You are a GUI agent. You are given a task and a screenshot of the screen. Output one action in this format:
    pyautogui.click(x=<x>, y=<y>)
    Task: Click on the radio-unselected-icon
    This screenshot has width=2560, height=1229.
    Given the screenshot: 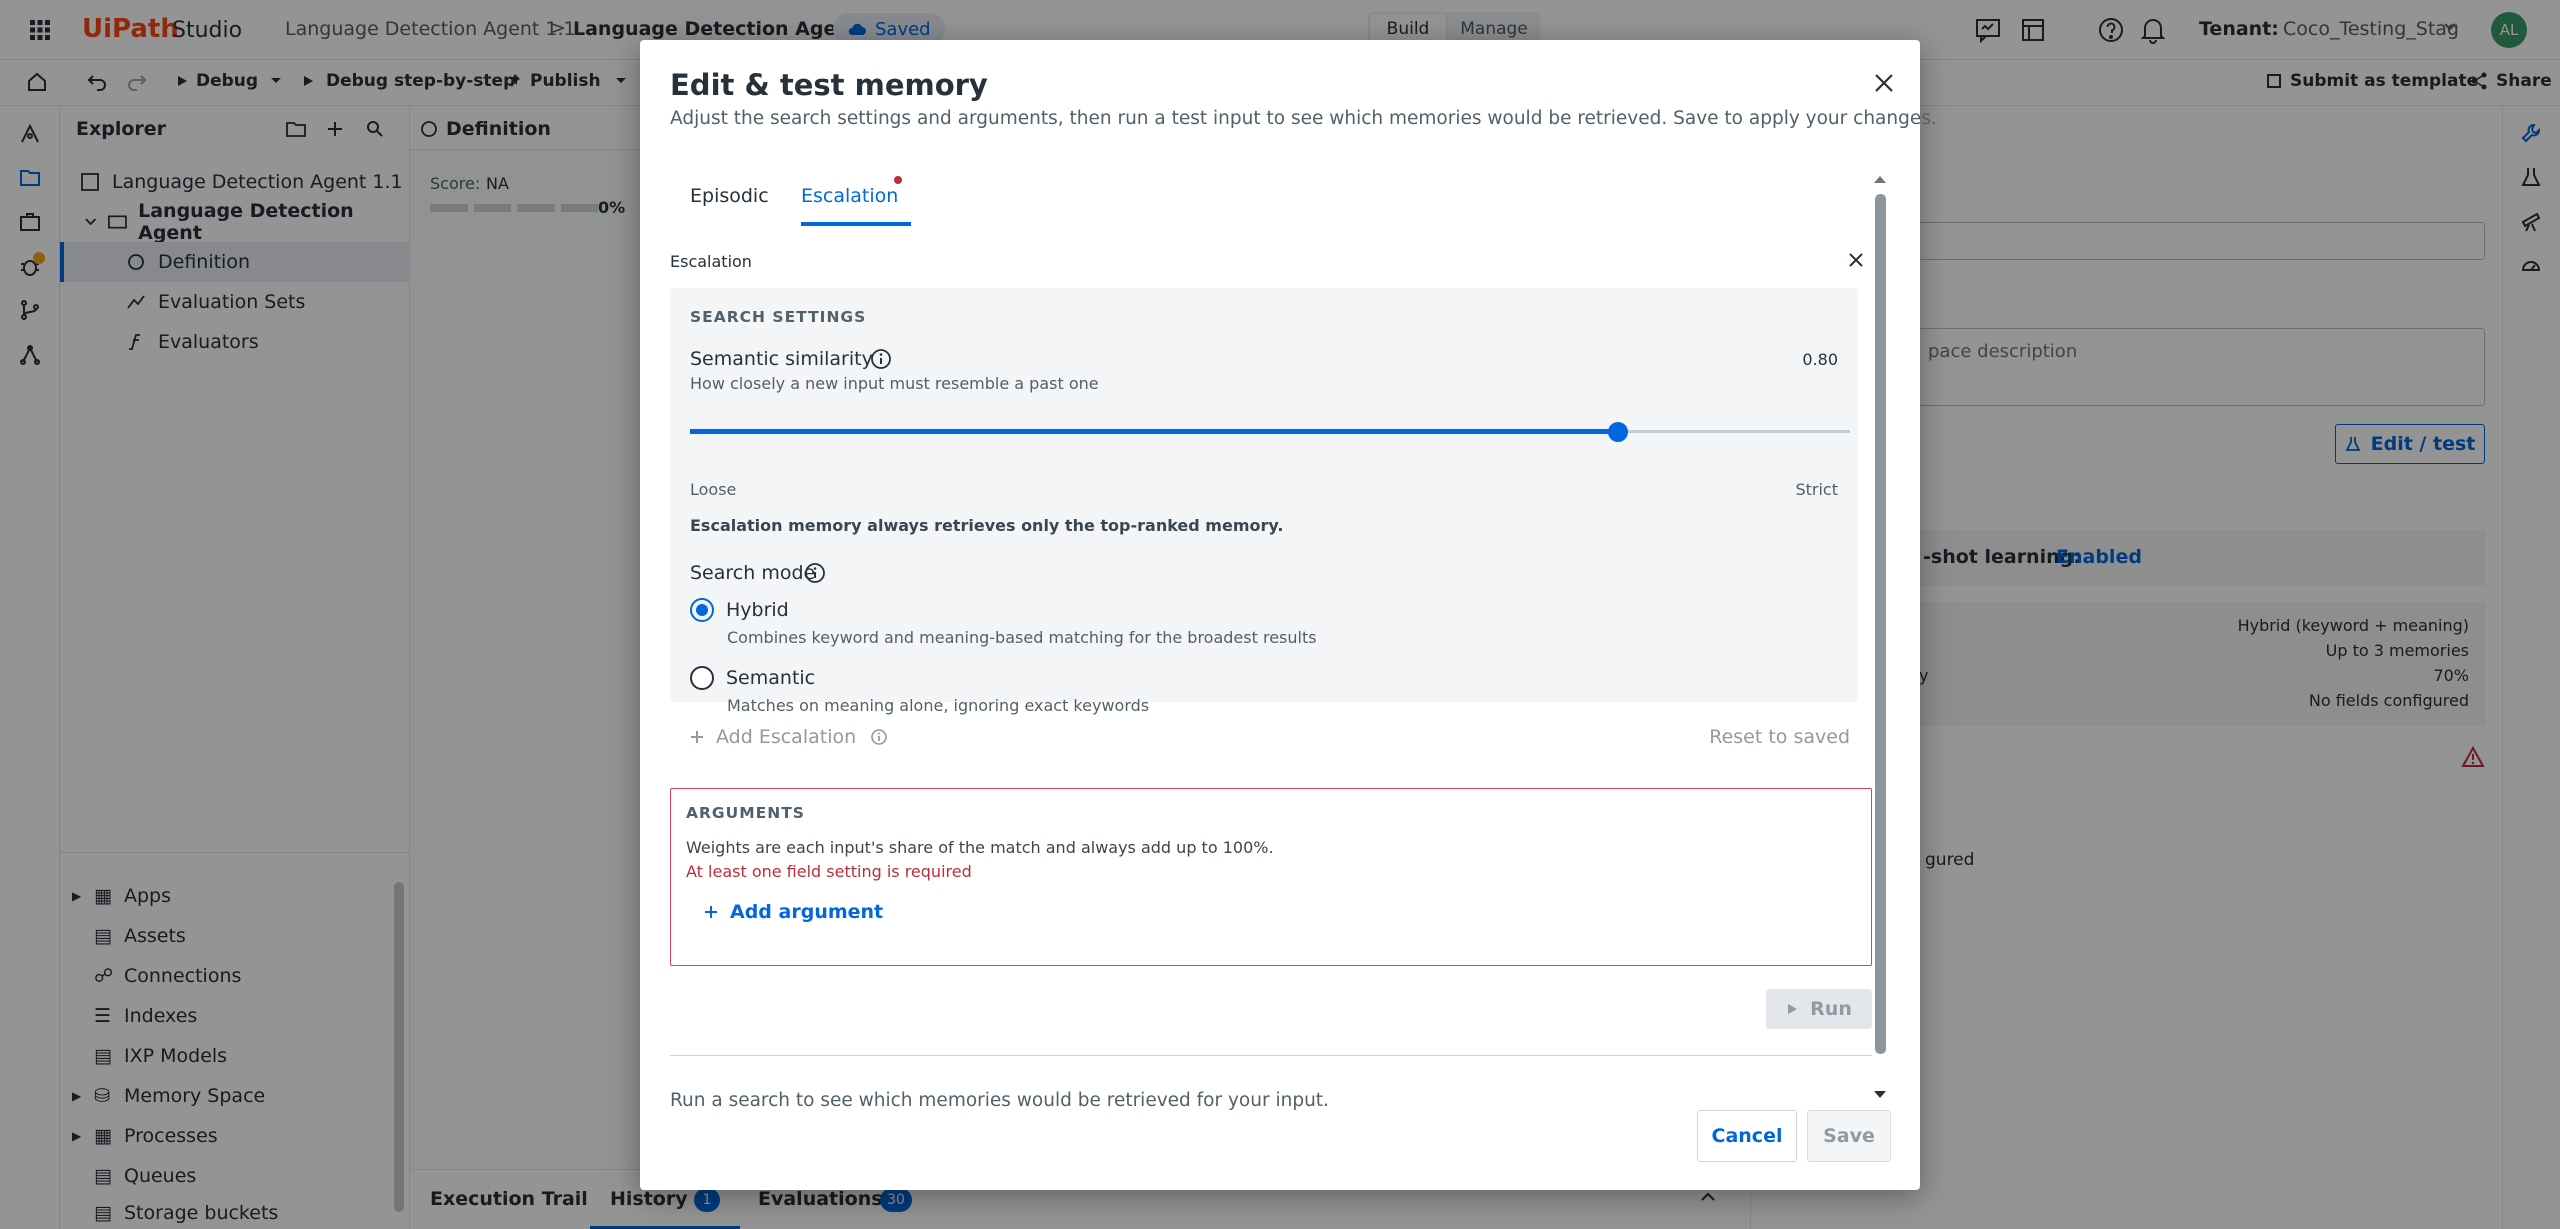 What is the action you would take?
    pyautogui.click(x=702, y=678)
    